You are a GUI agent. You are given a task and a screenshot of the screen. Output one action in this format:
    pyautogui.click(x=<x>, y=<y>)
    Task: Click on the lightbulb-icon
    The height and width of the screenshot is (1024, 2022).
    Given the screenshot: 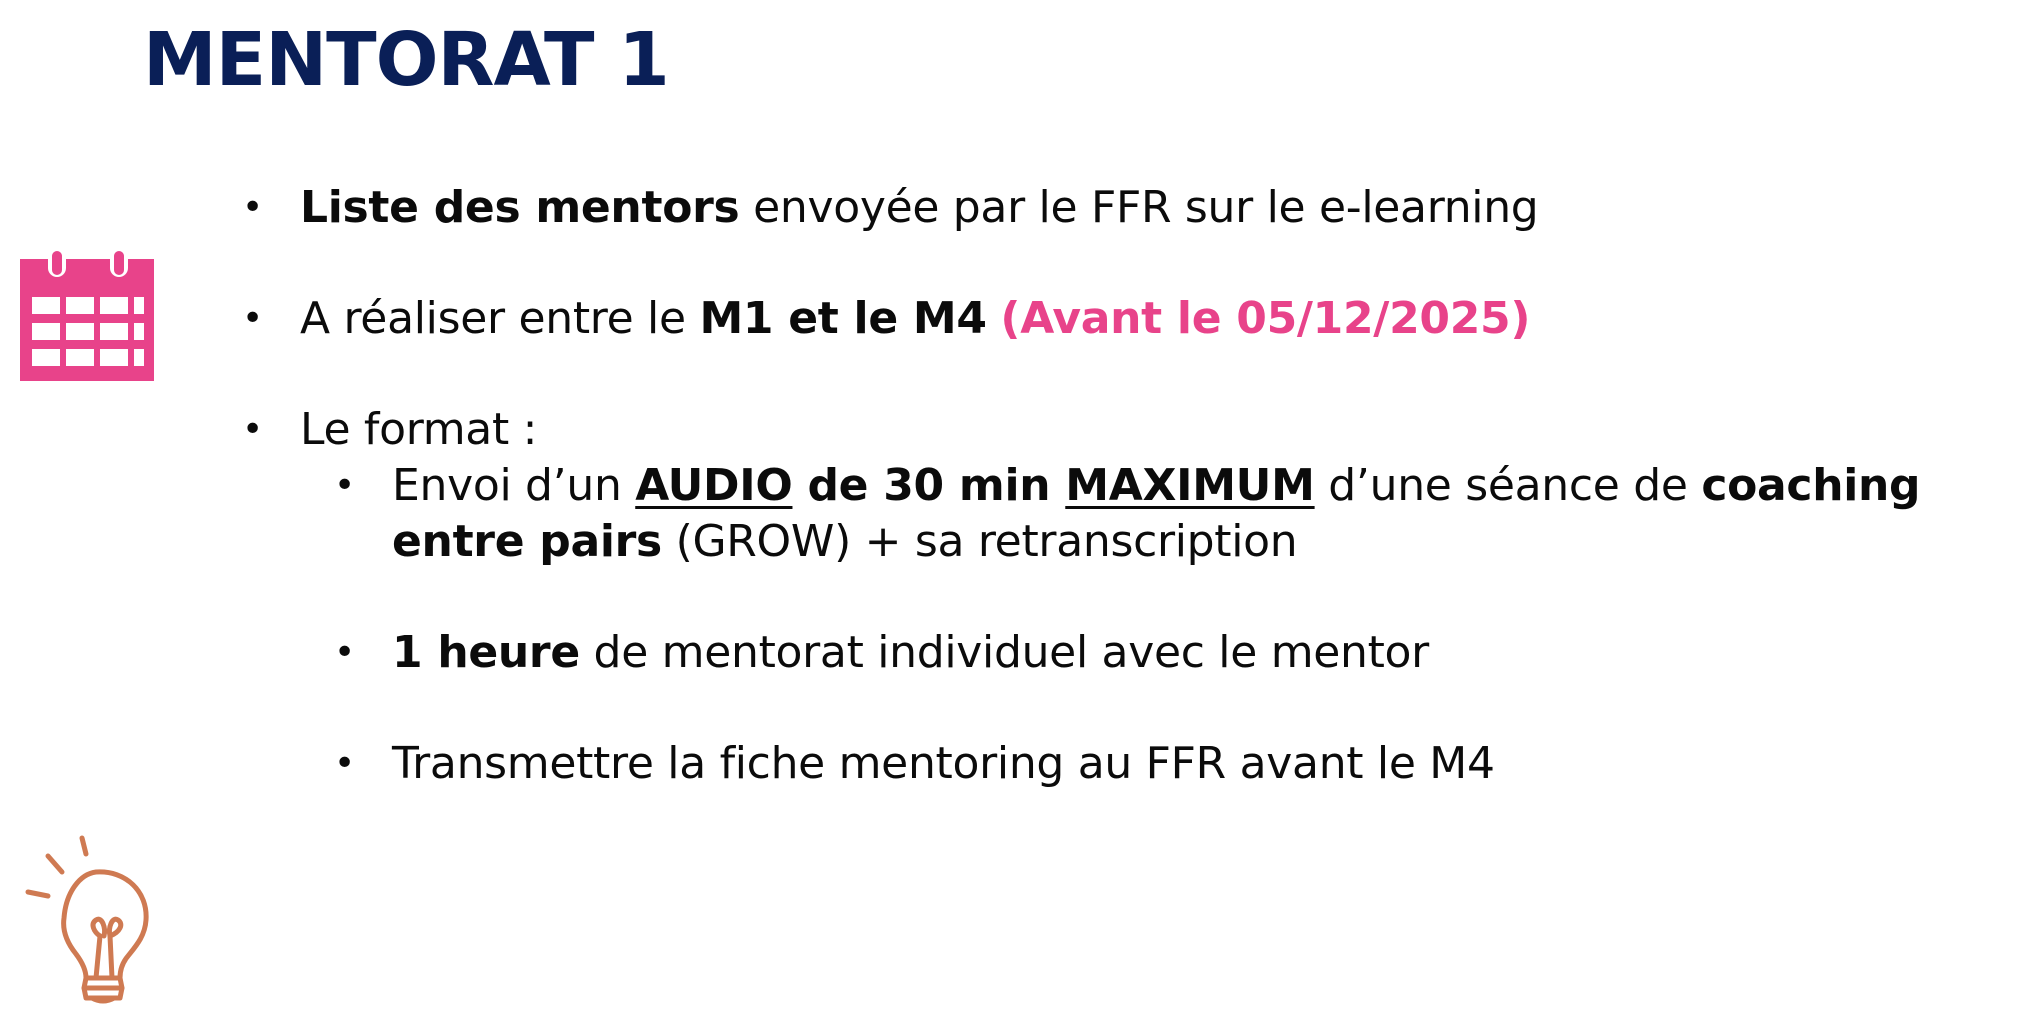 What is the action you would take?
    pyautogui.click(x=87, y=919)
    